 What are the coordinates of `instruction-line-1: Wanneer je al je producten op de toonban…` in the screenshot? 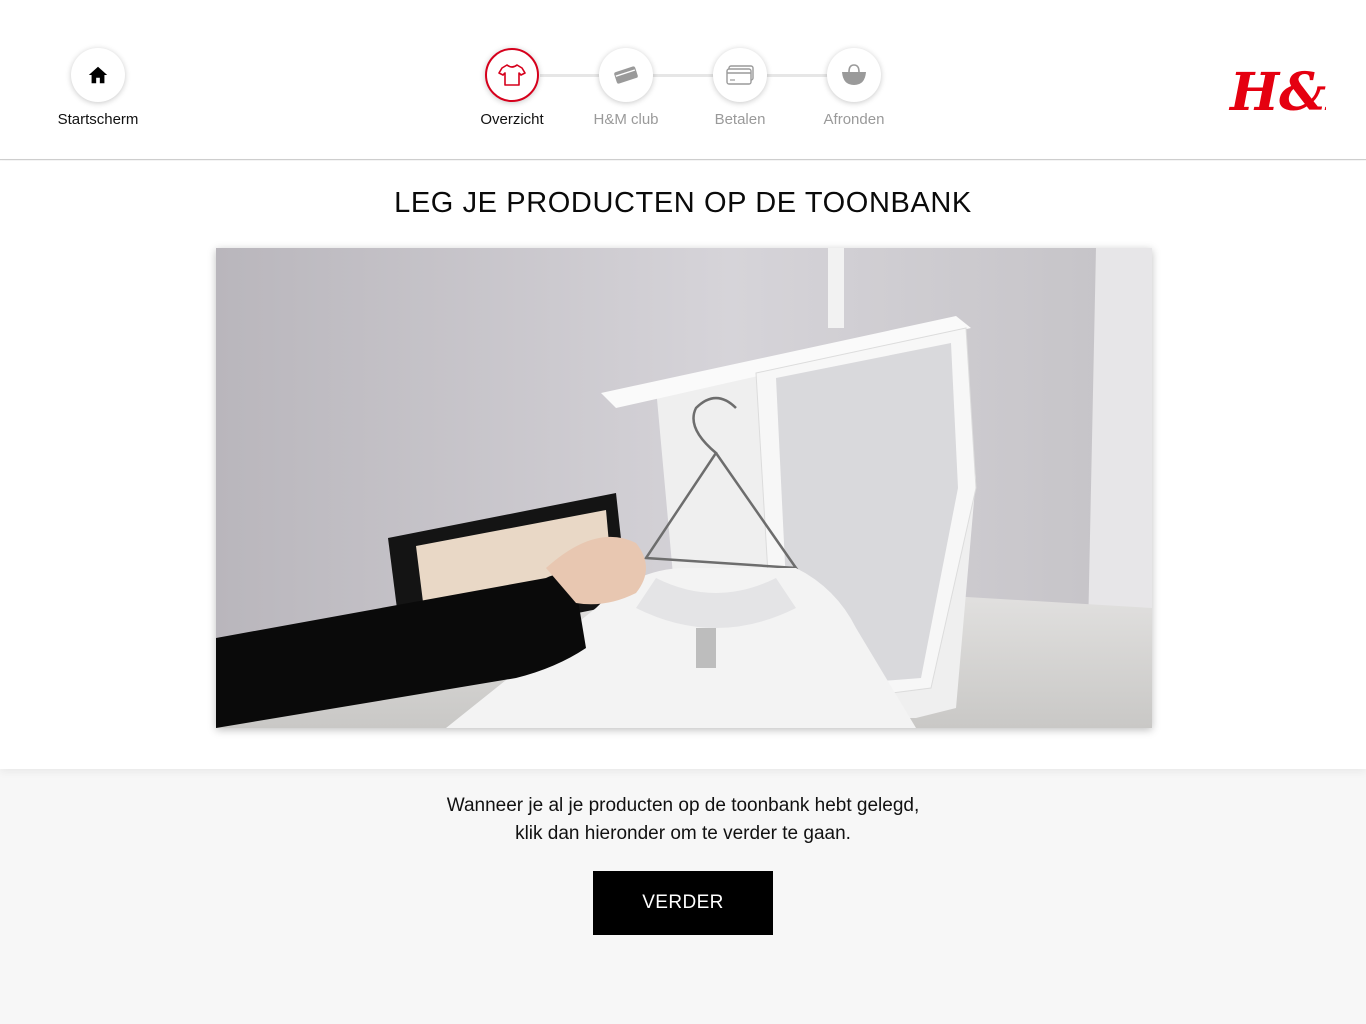 It's located at (683, 805).